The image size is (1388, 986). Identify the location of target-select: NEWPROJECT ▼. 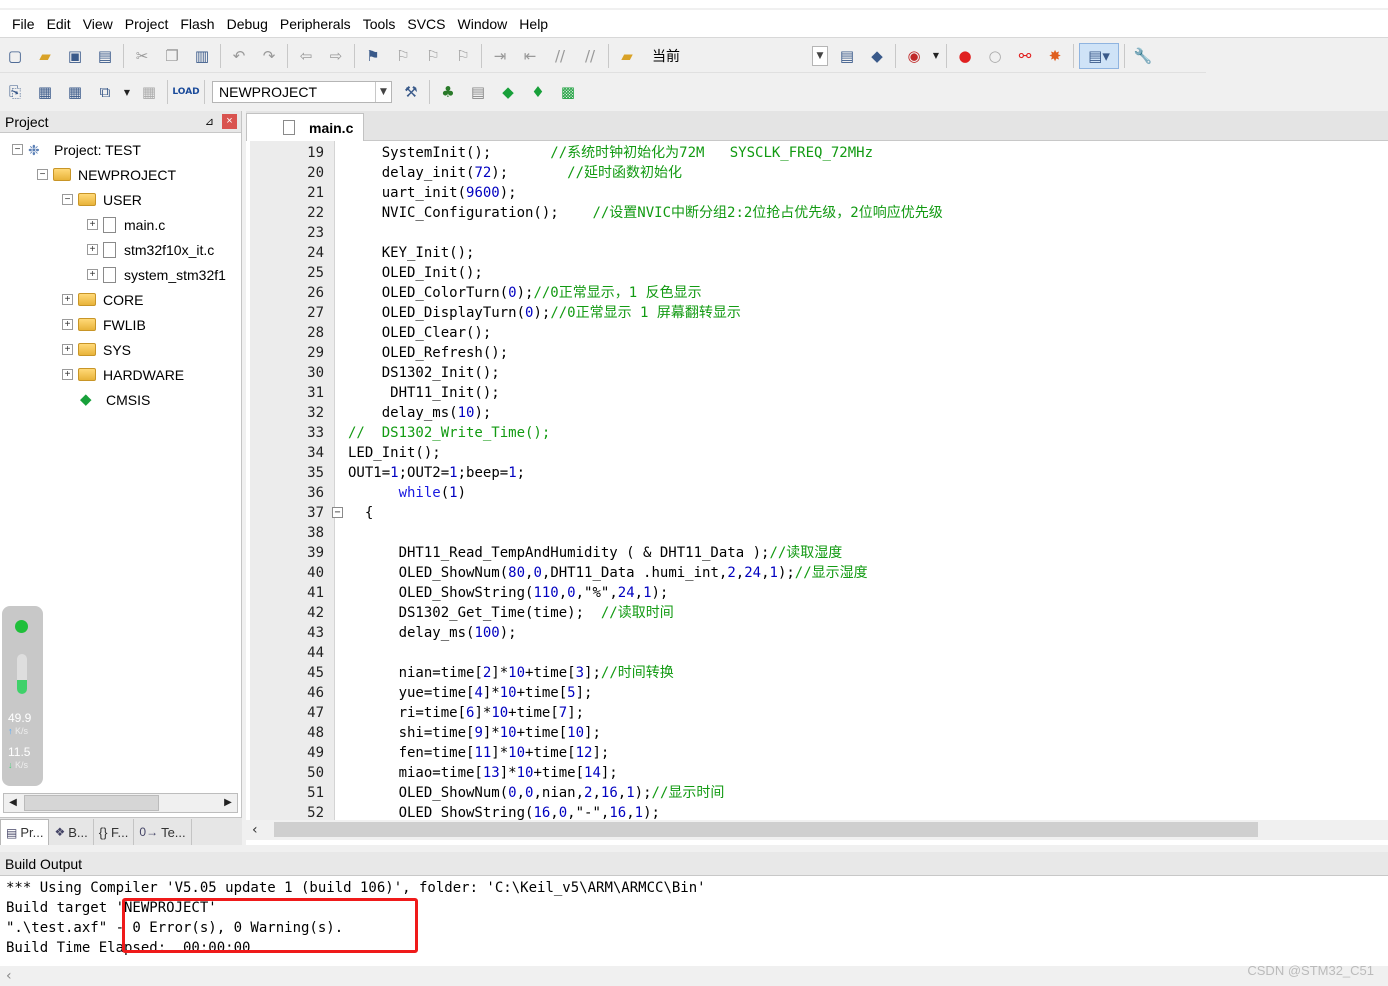
(302, 92).